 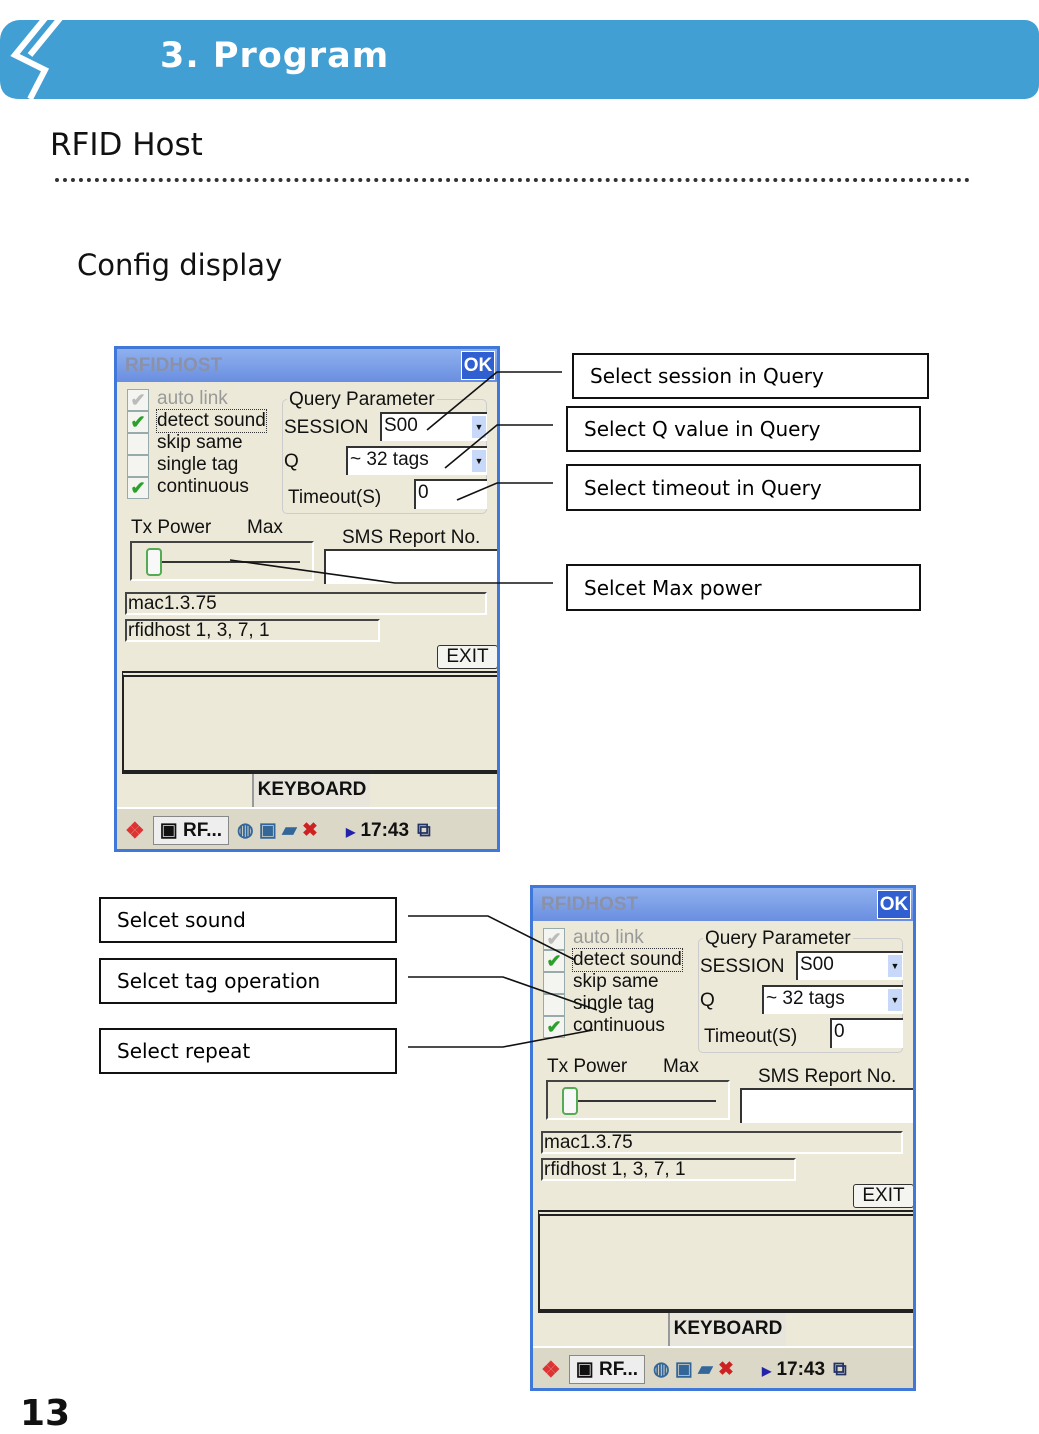 What do you see at coordinates (275, 56) in the screenshot?
I see `chapter-title: 3. Program` at bounding box center [275, 56].